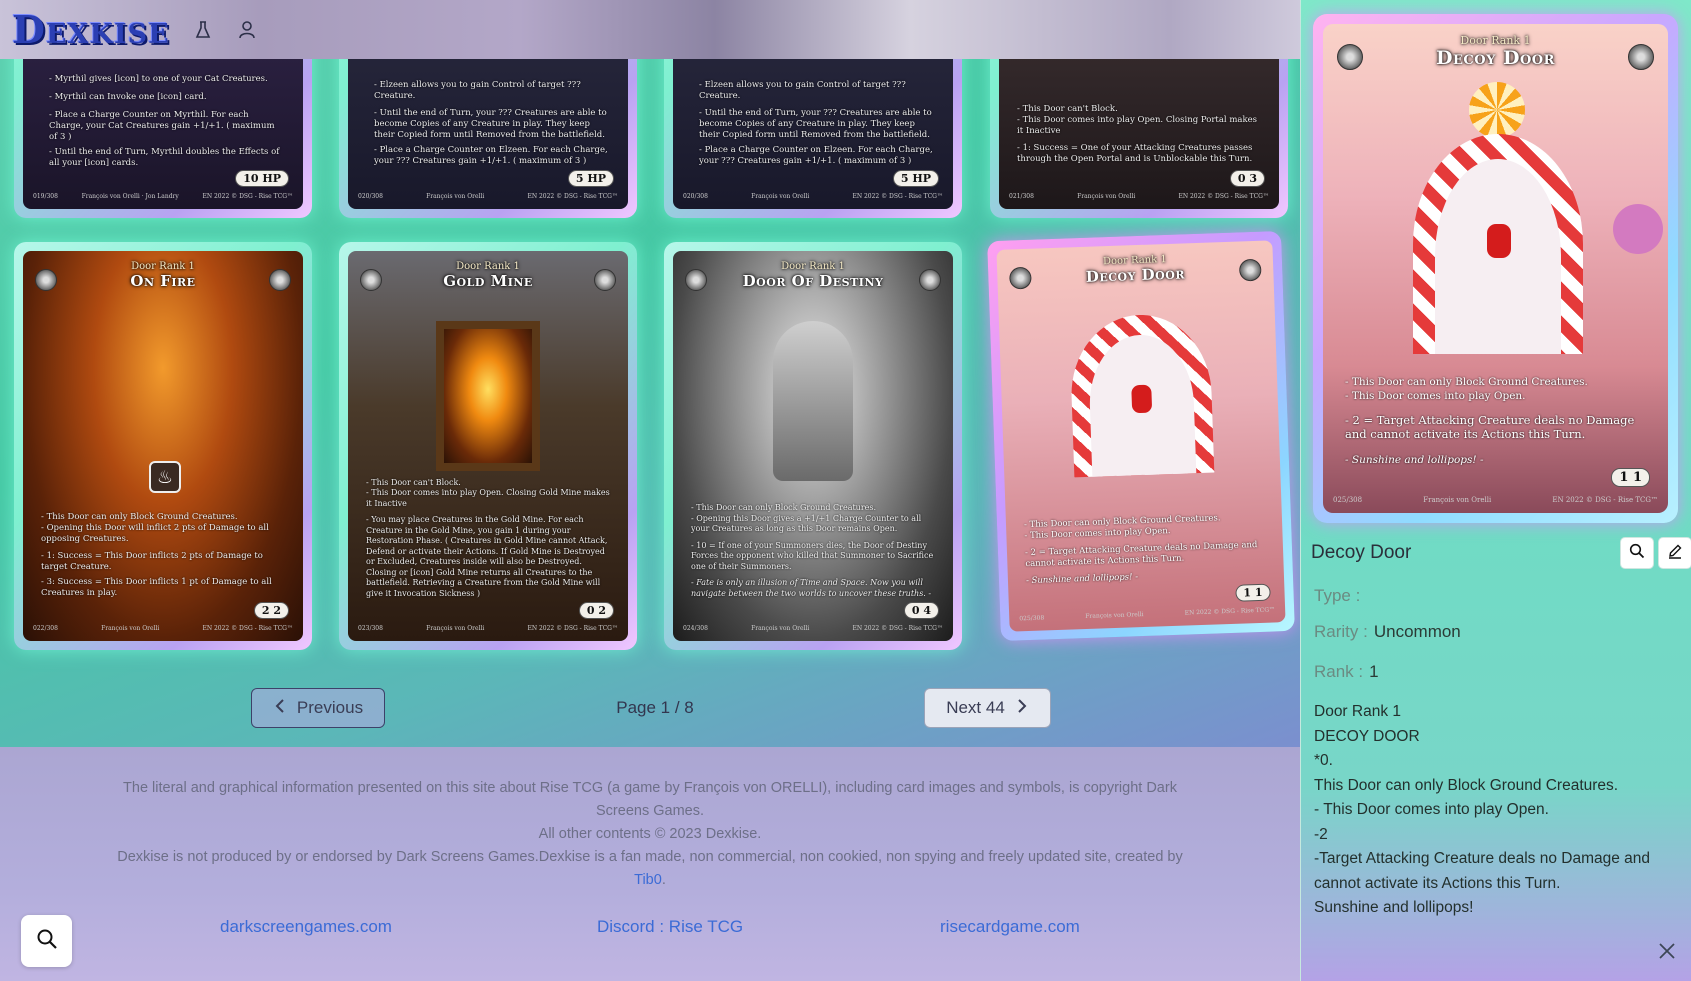  Describe the element at coordinates (488, 396) in the screenshot. I see `mine-entrance-image` at that location.